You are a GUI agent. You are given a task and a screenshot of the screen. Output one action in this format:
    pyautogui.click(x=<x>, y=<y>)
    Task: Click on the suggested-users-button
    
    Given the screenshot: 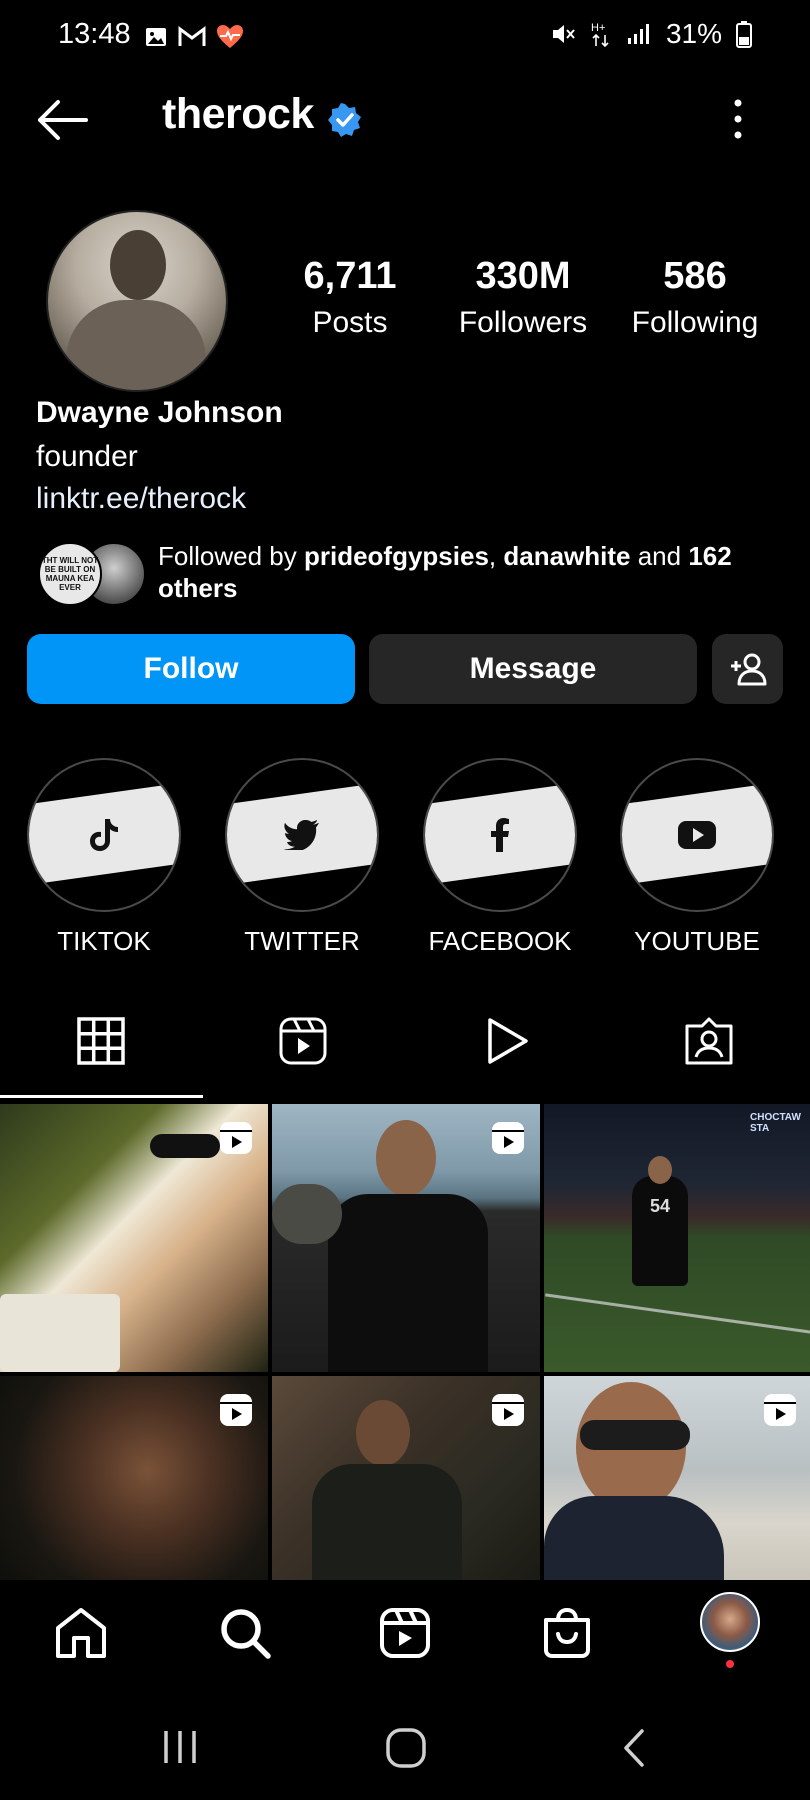 What is the action you would take?
    pyautogui.click(x=747, y=669)
    